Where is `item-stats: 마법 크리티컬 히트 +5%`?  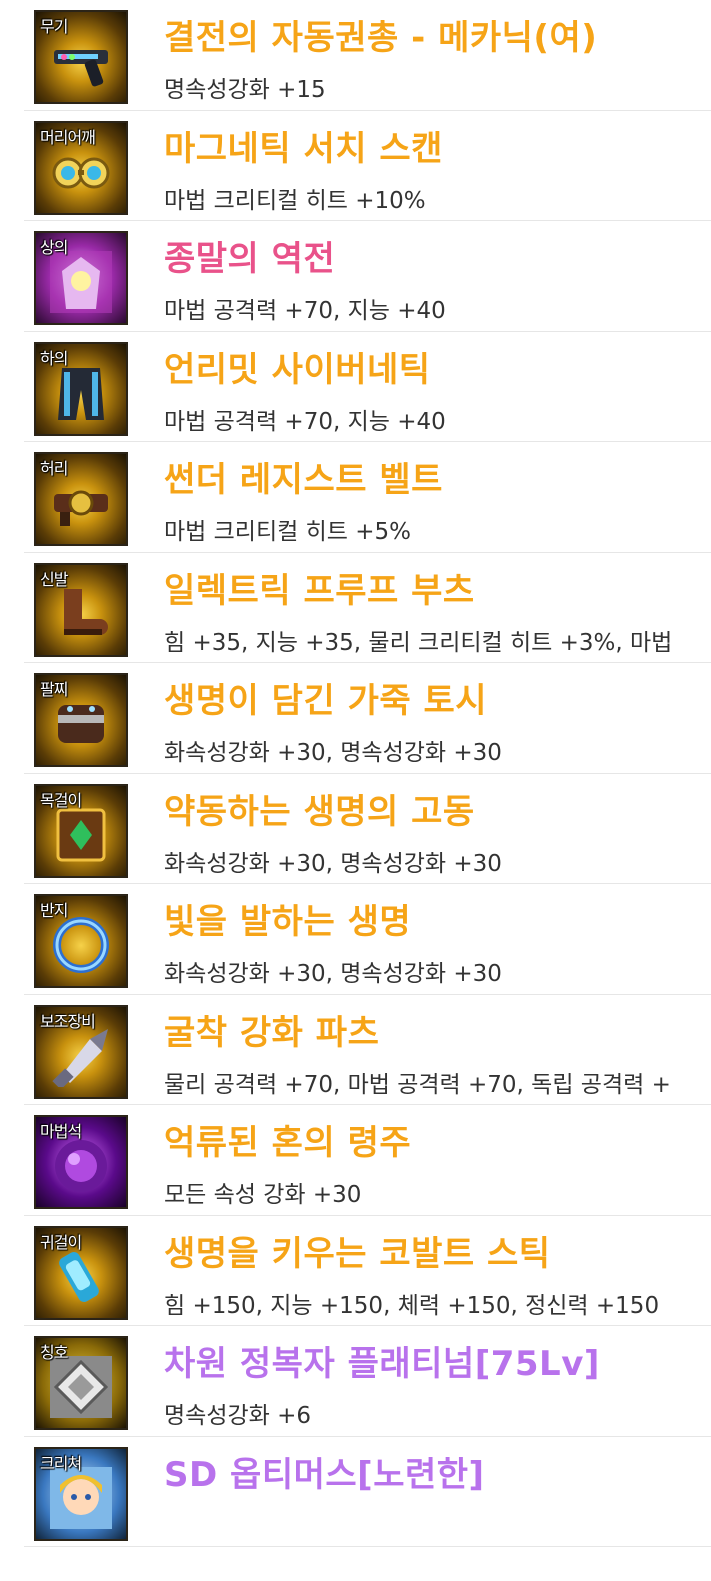
item-stats: 마법 크리티컬 히트 +5% is located at coordinates (287, 532).